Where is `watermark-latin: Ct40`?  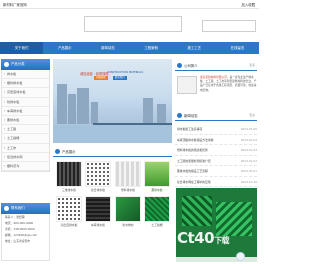 watermark-latin: Ct40 is located at coordinates (196, 238).